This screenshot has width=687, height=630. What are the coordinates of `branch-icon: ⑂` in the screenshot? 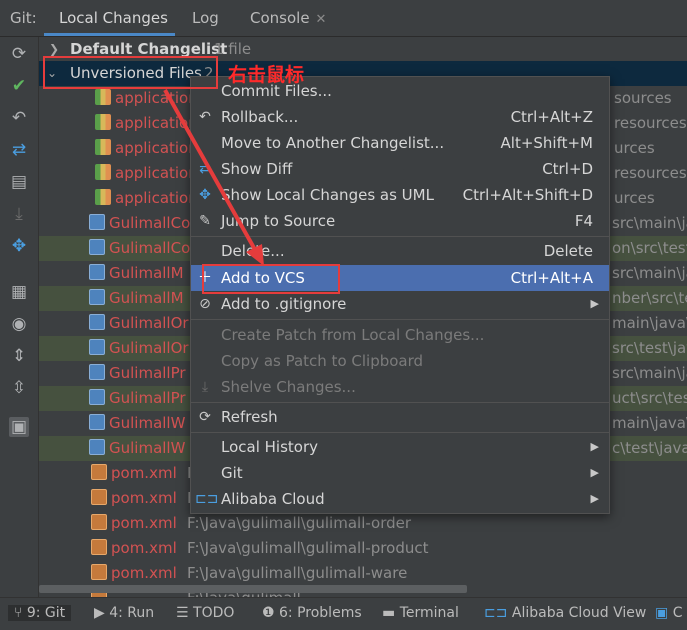 It's located at (20, 613).